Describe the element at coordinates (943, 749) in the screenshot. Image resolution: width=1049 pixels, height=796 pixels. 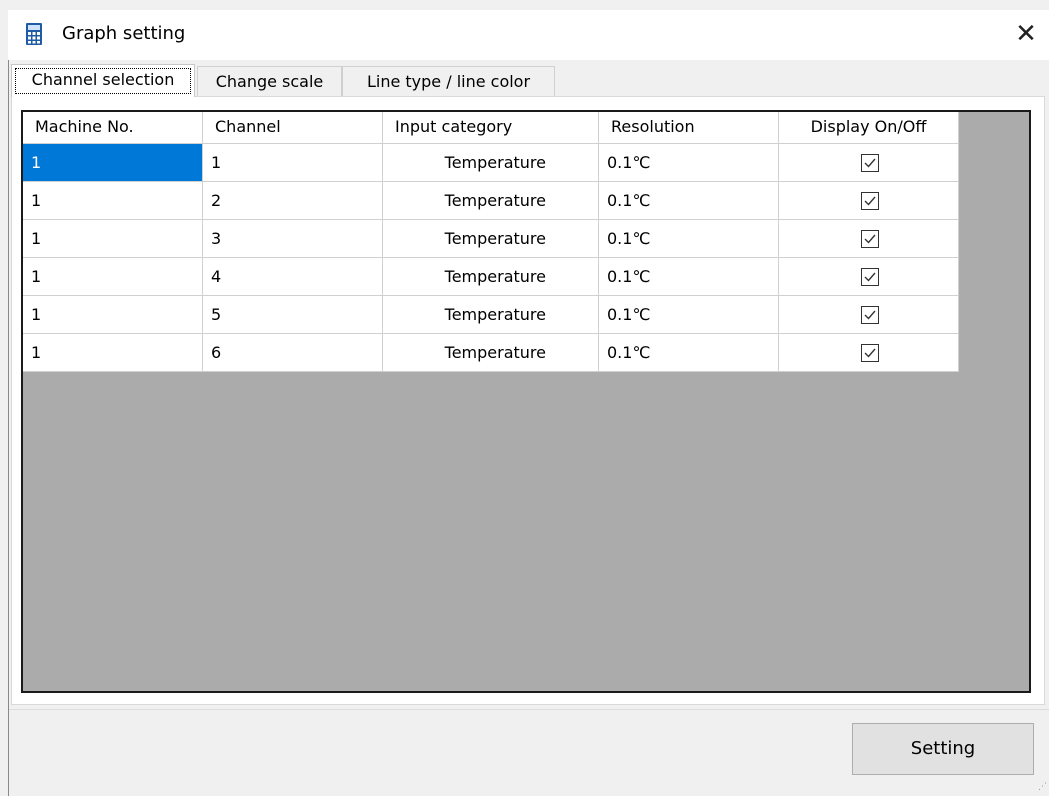
I see `setting-button: Setting` at that location.